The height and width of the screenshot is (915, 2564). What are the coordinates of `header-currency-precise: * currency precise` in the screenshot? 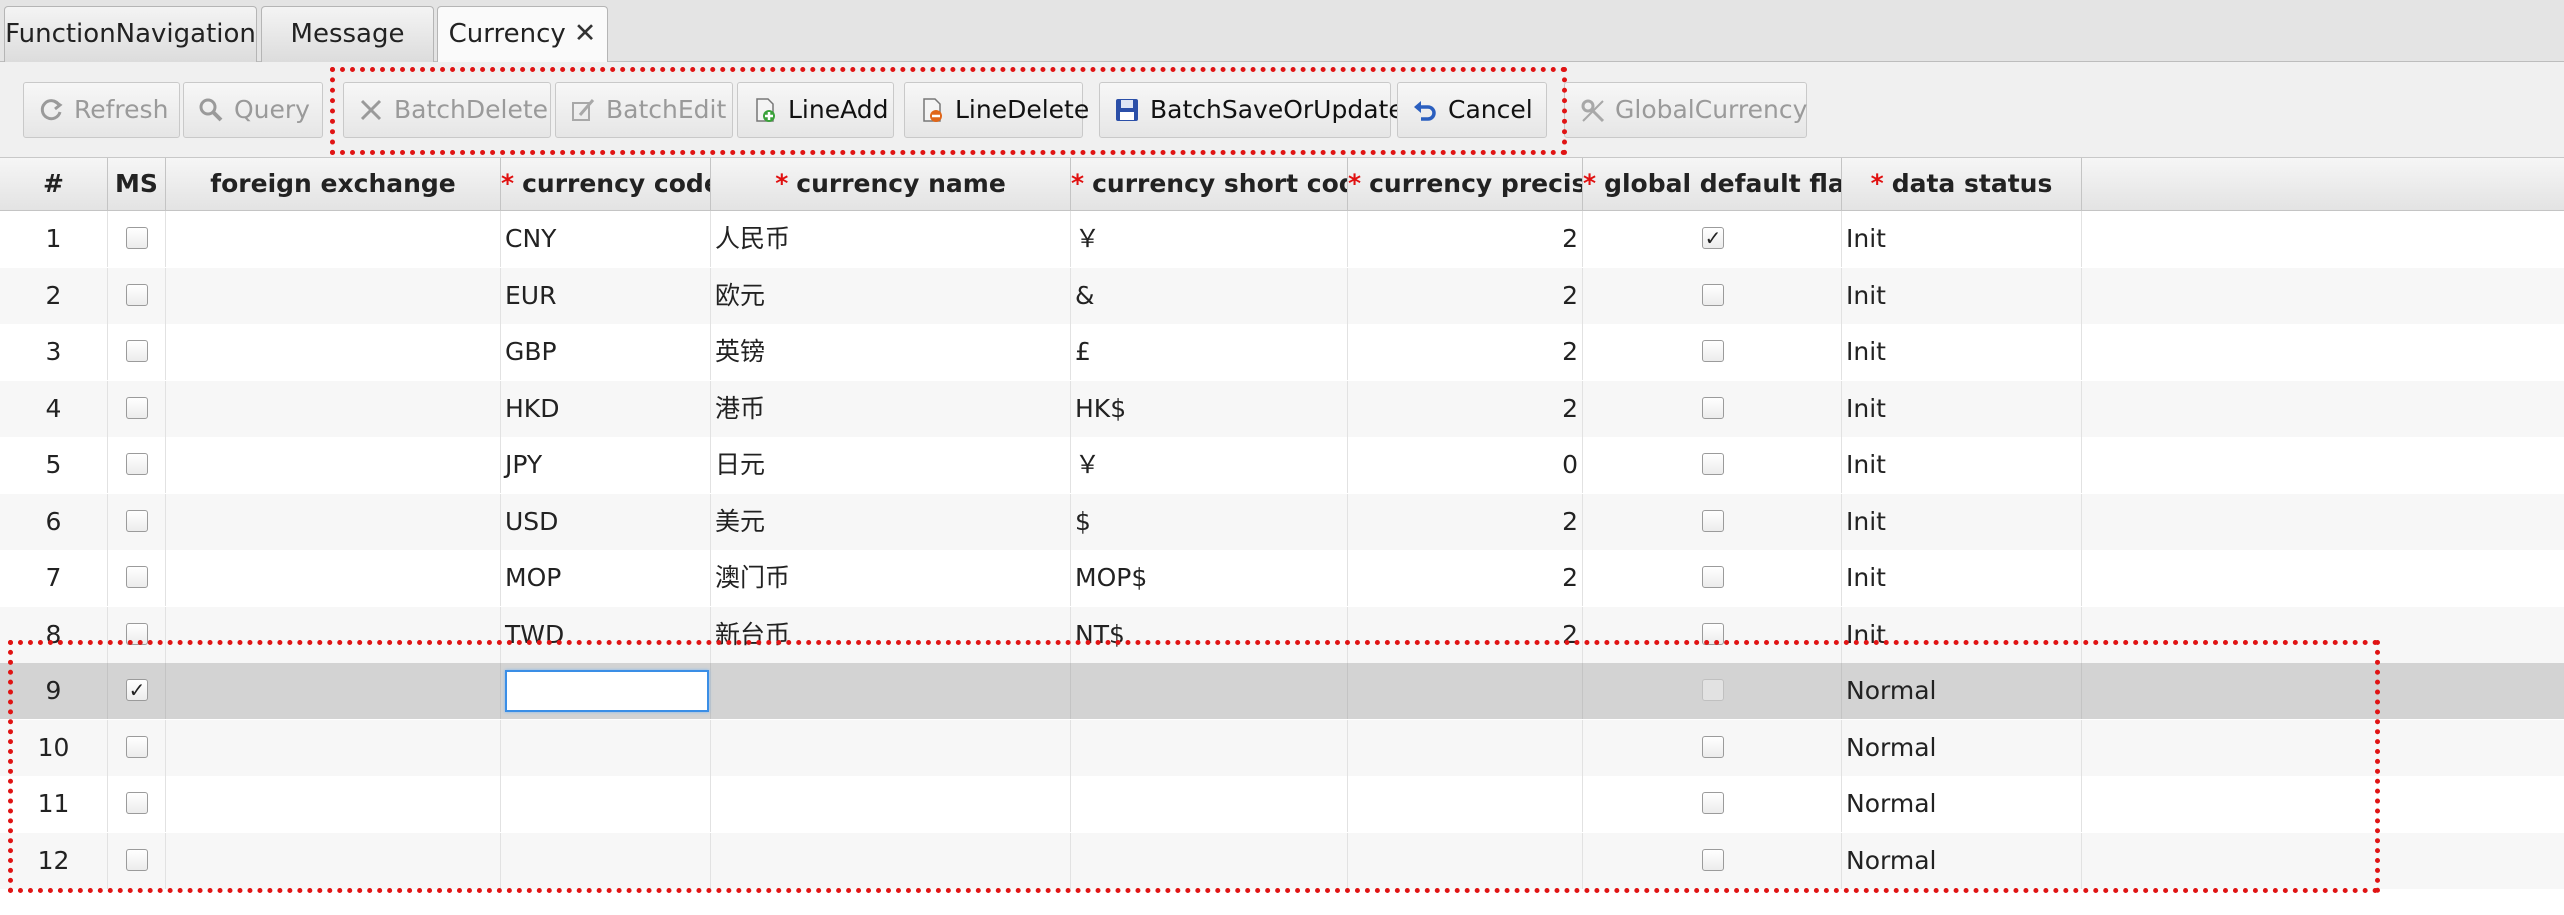 It's located at (1465, 184).